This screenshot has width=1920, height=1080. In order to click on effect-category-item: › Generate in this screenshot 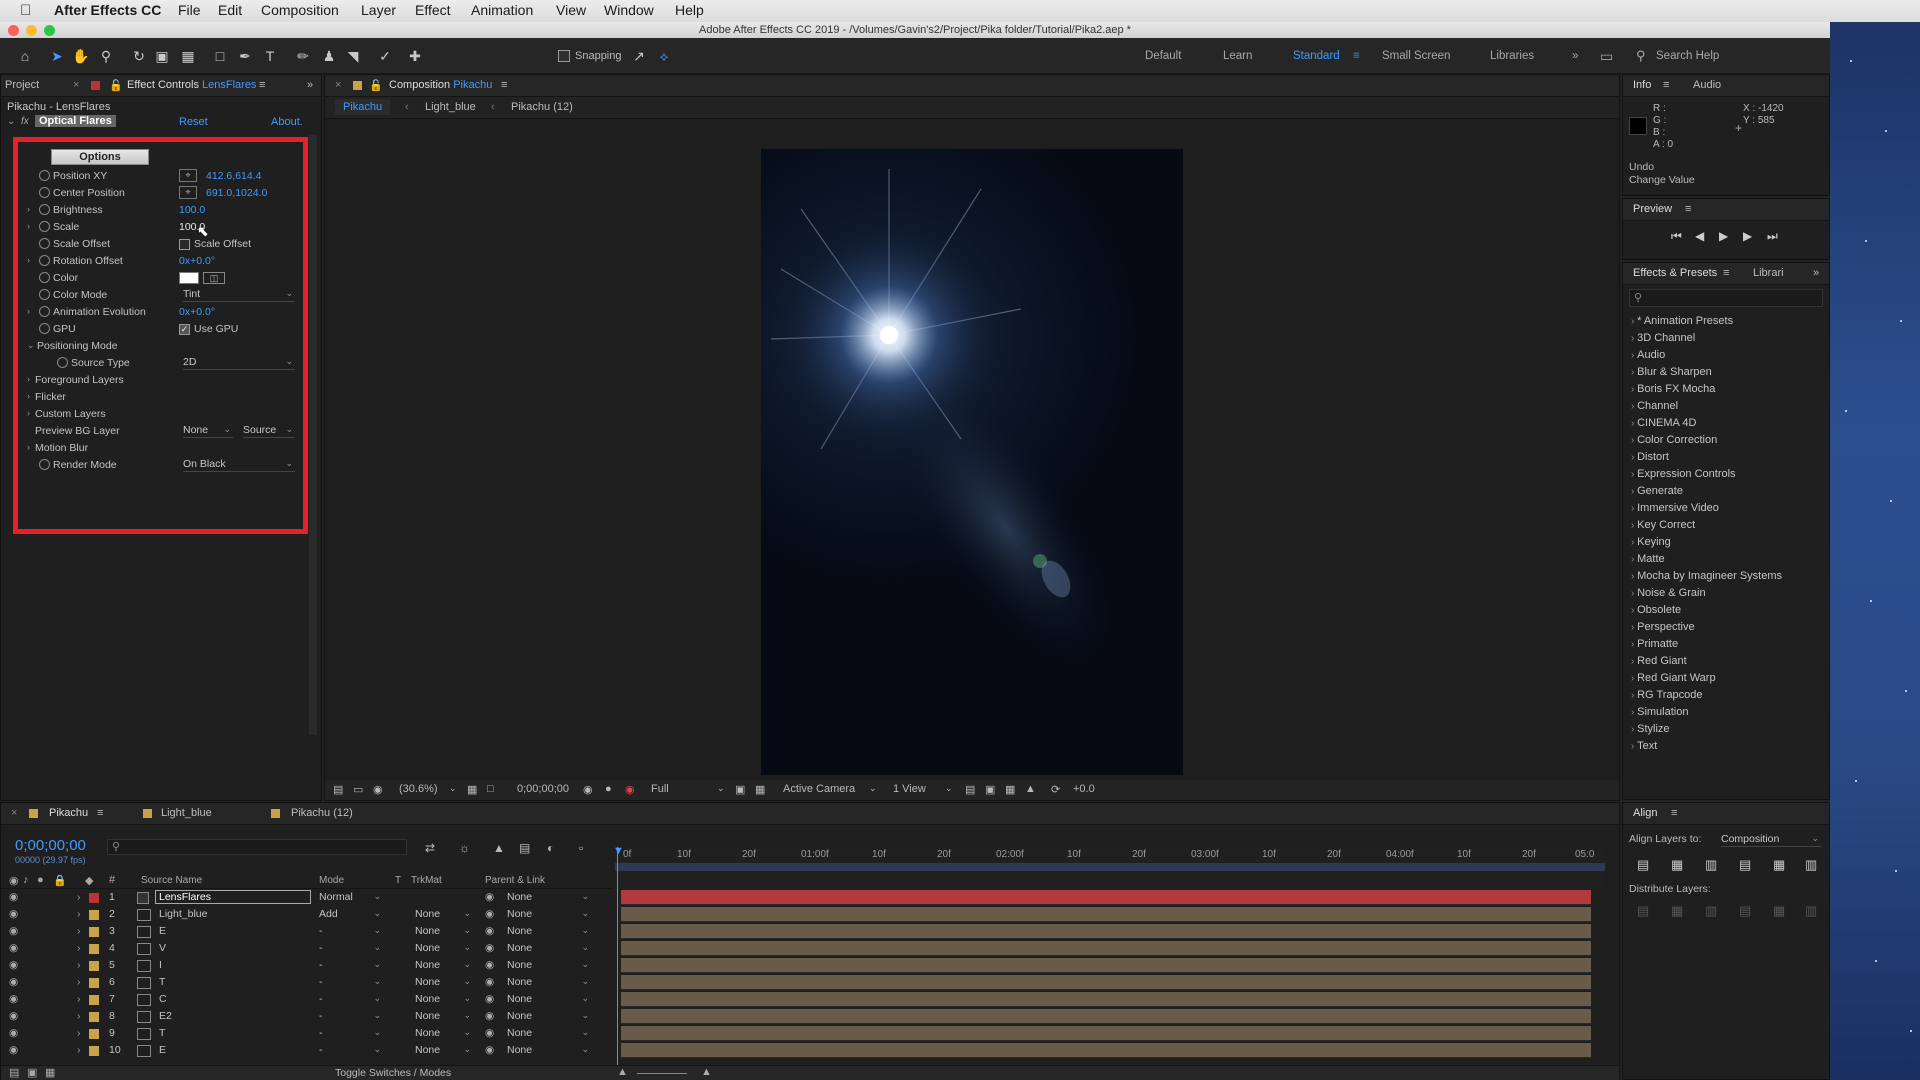, I will do `click(1657, 491)`.